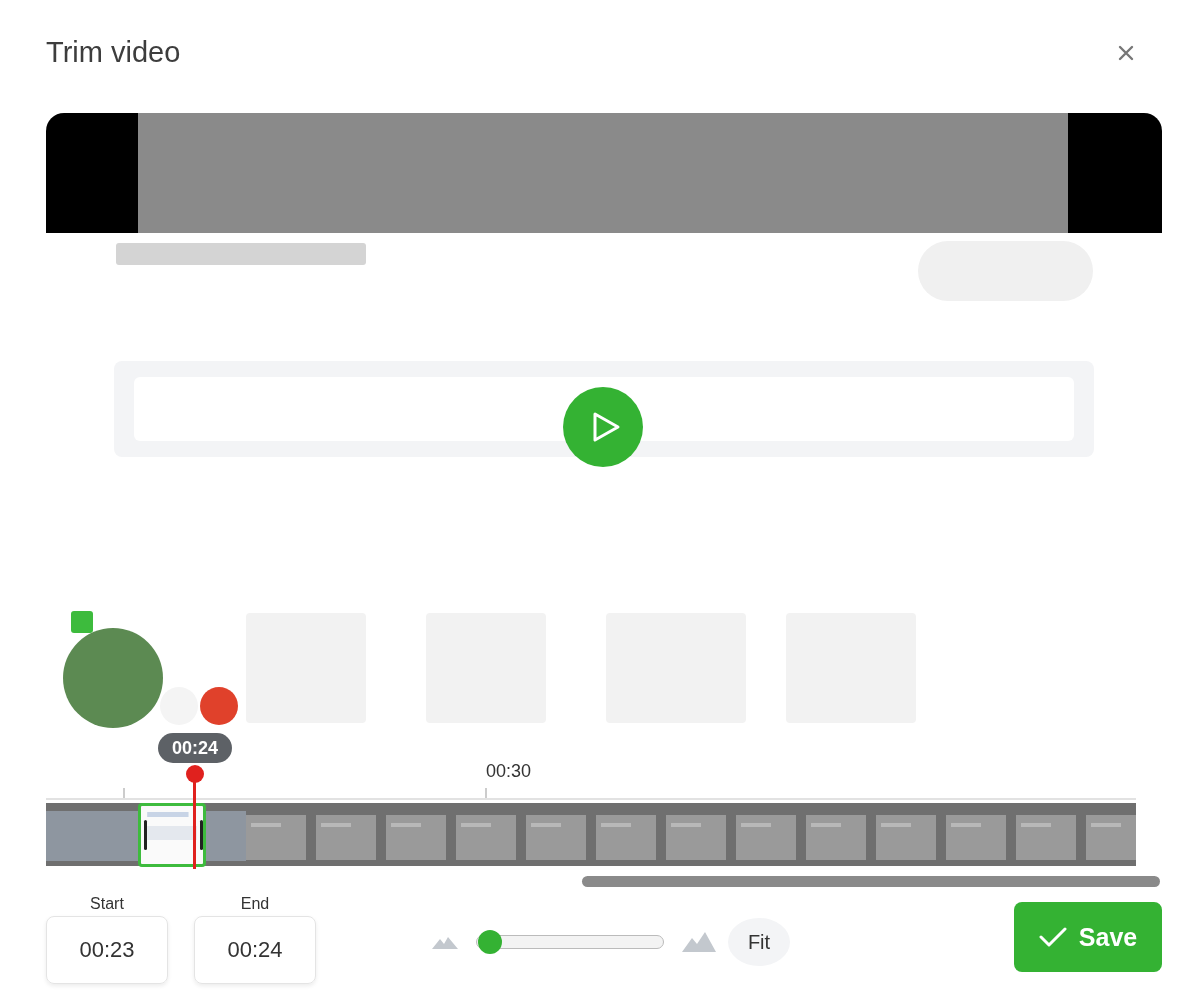 The height and width of the screenshot is (1003, 1200). I want to click on close-icon, so click(1126, 52).